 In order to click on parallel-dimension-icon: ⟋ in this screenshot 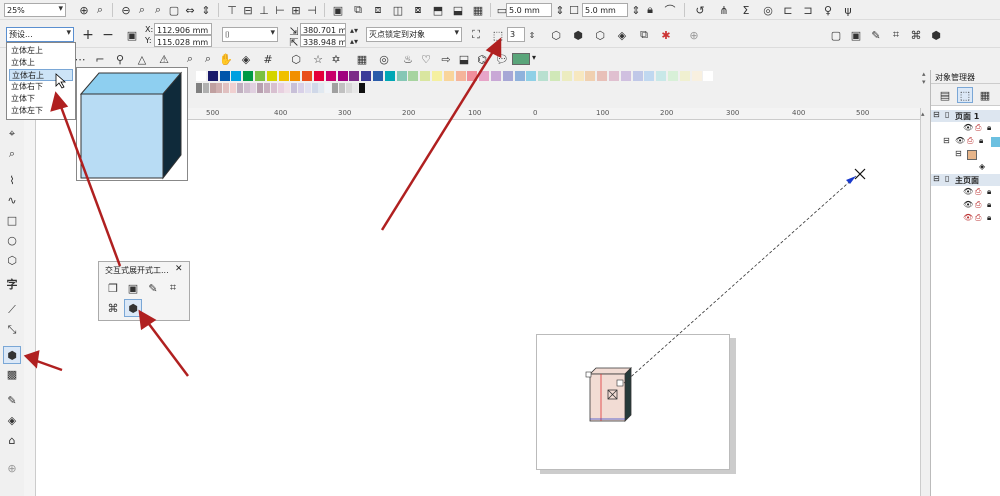, I will do `click(12, 310)`.